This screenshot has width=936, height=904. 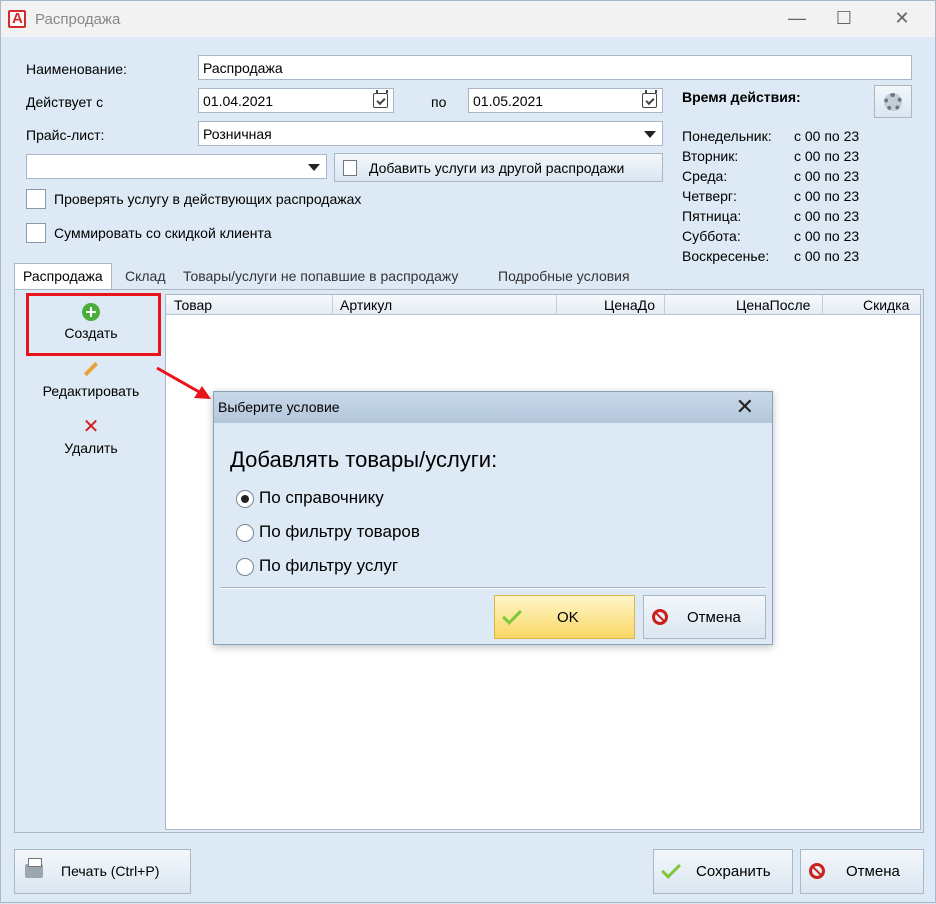 I want to click on sale-select, so click(x=176, y=166).